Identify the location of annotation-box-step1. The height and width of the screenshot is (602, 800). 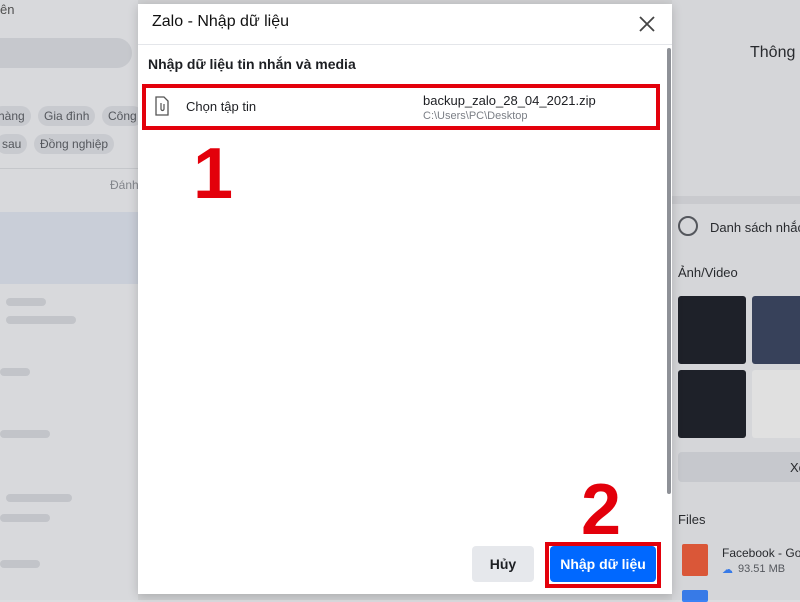
(401, 107).